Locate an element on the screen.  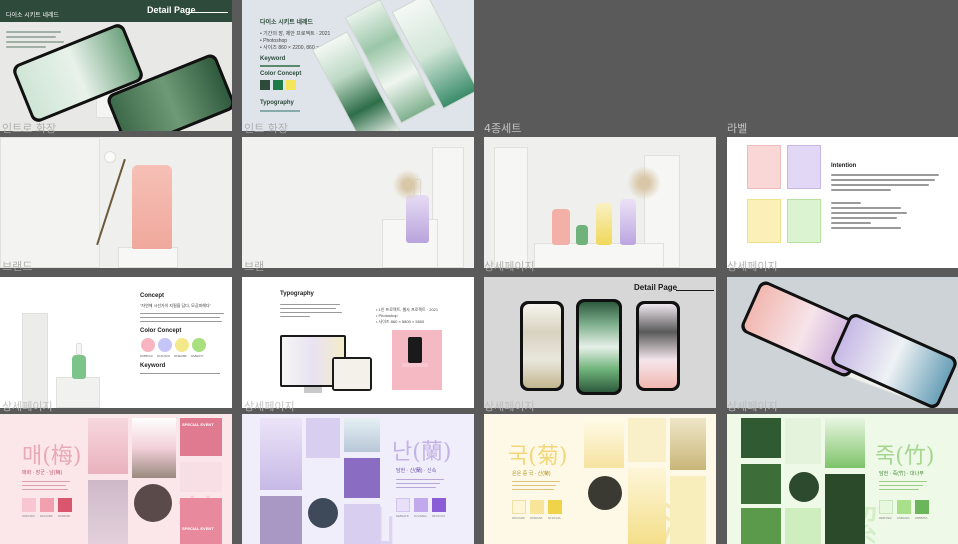
swatch-label: #6BB65A is located at coordinates (921, 518).